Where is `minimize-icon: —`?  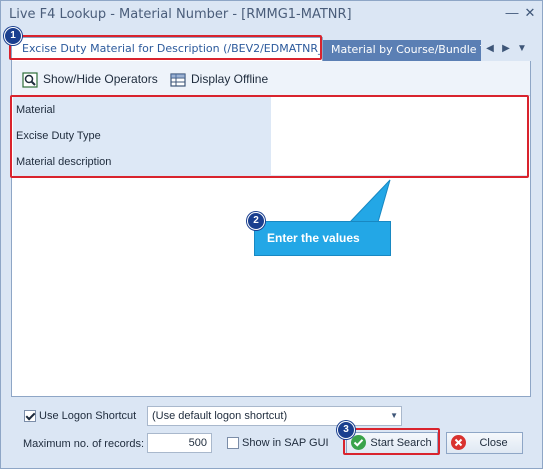
minimize-icon: — is located at coordinates (512, 13).